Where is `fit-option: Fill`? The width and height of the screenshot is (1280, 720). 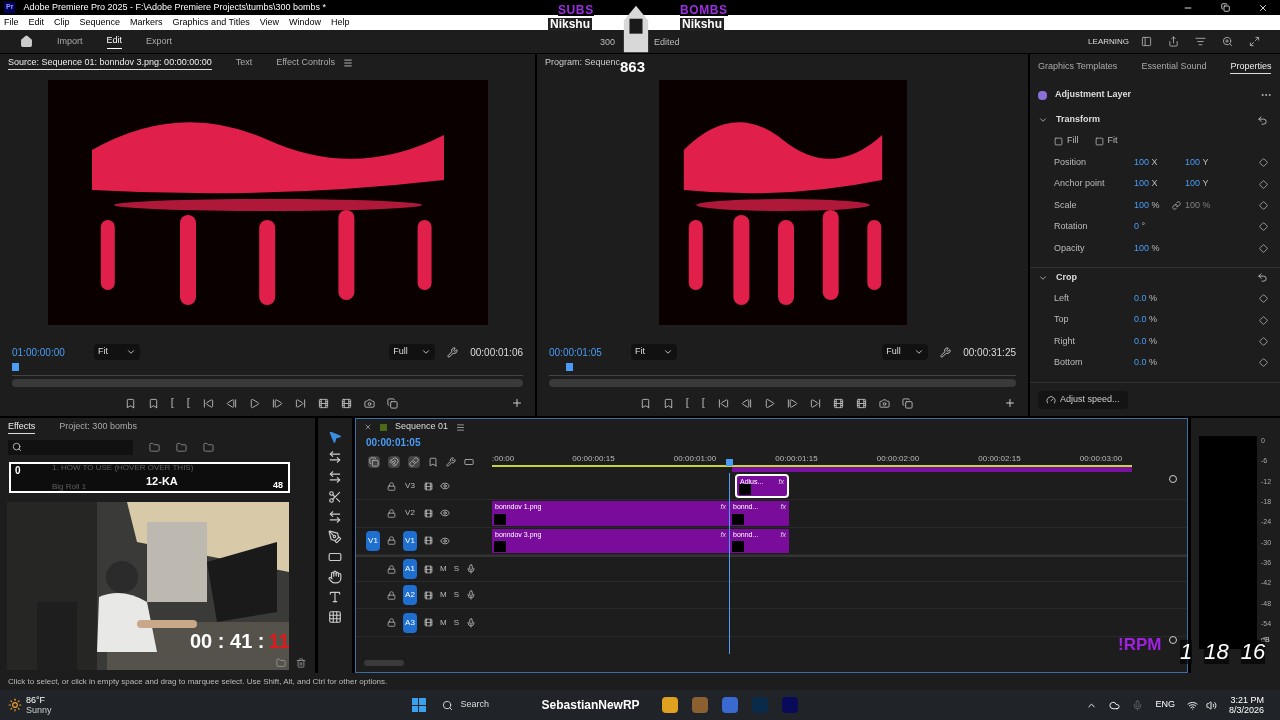 fit-option: Fill is located at coordinates (1066, 141).